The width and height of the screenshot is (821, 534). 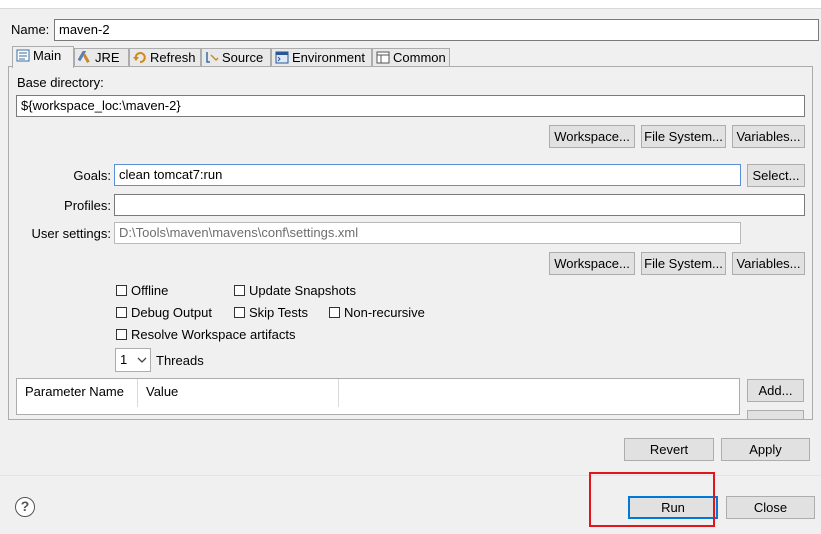 I want to click on non-recursive-checkbox: Non-recursive, so click(x=377, y=312).